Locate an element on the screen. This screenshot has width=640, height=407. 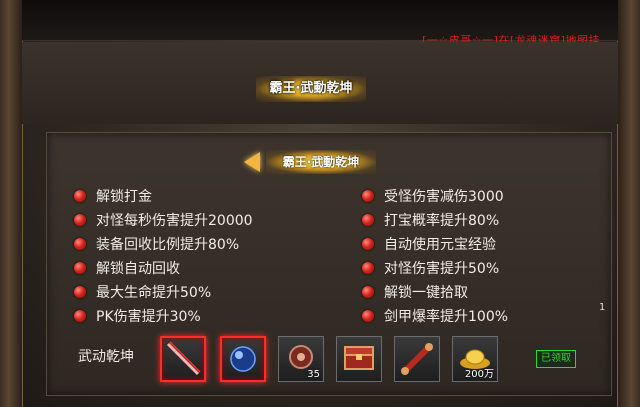
perk-item: PK伤害提升30% is located at coordinates (163, 316).